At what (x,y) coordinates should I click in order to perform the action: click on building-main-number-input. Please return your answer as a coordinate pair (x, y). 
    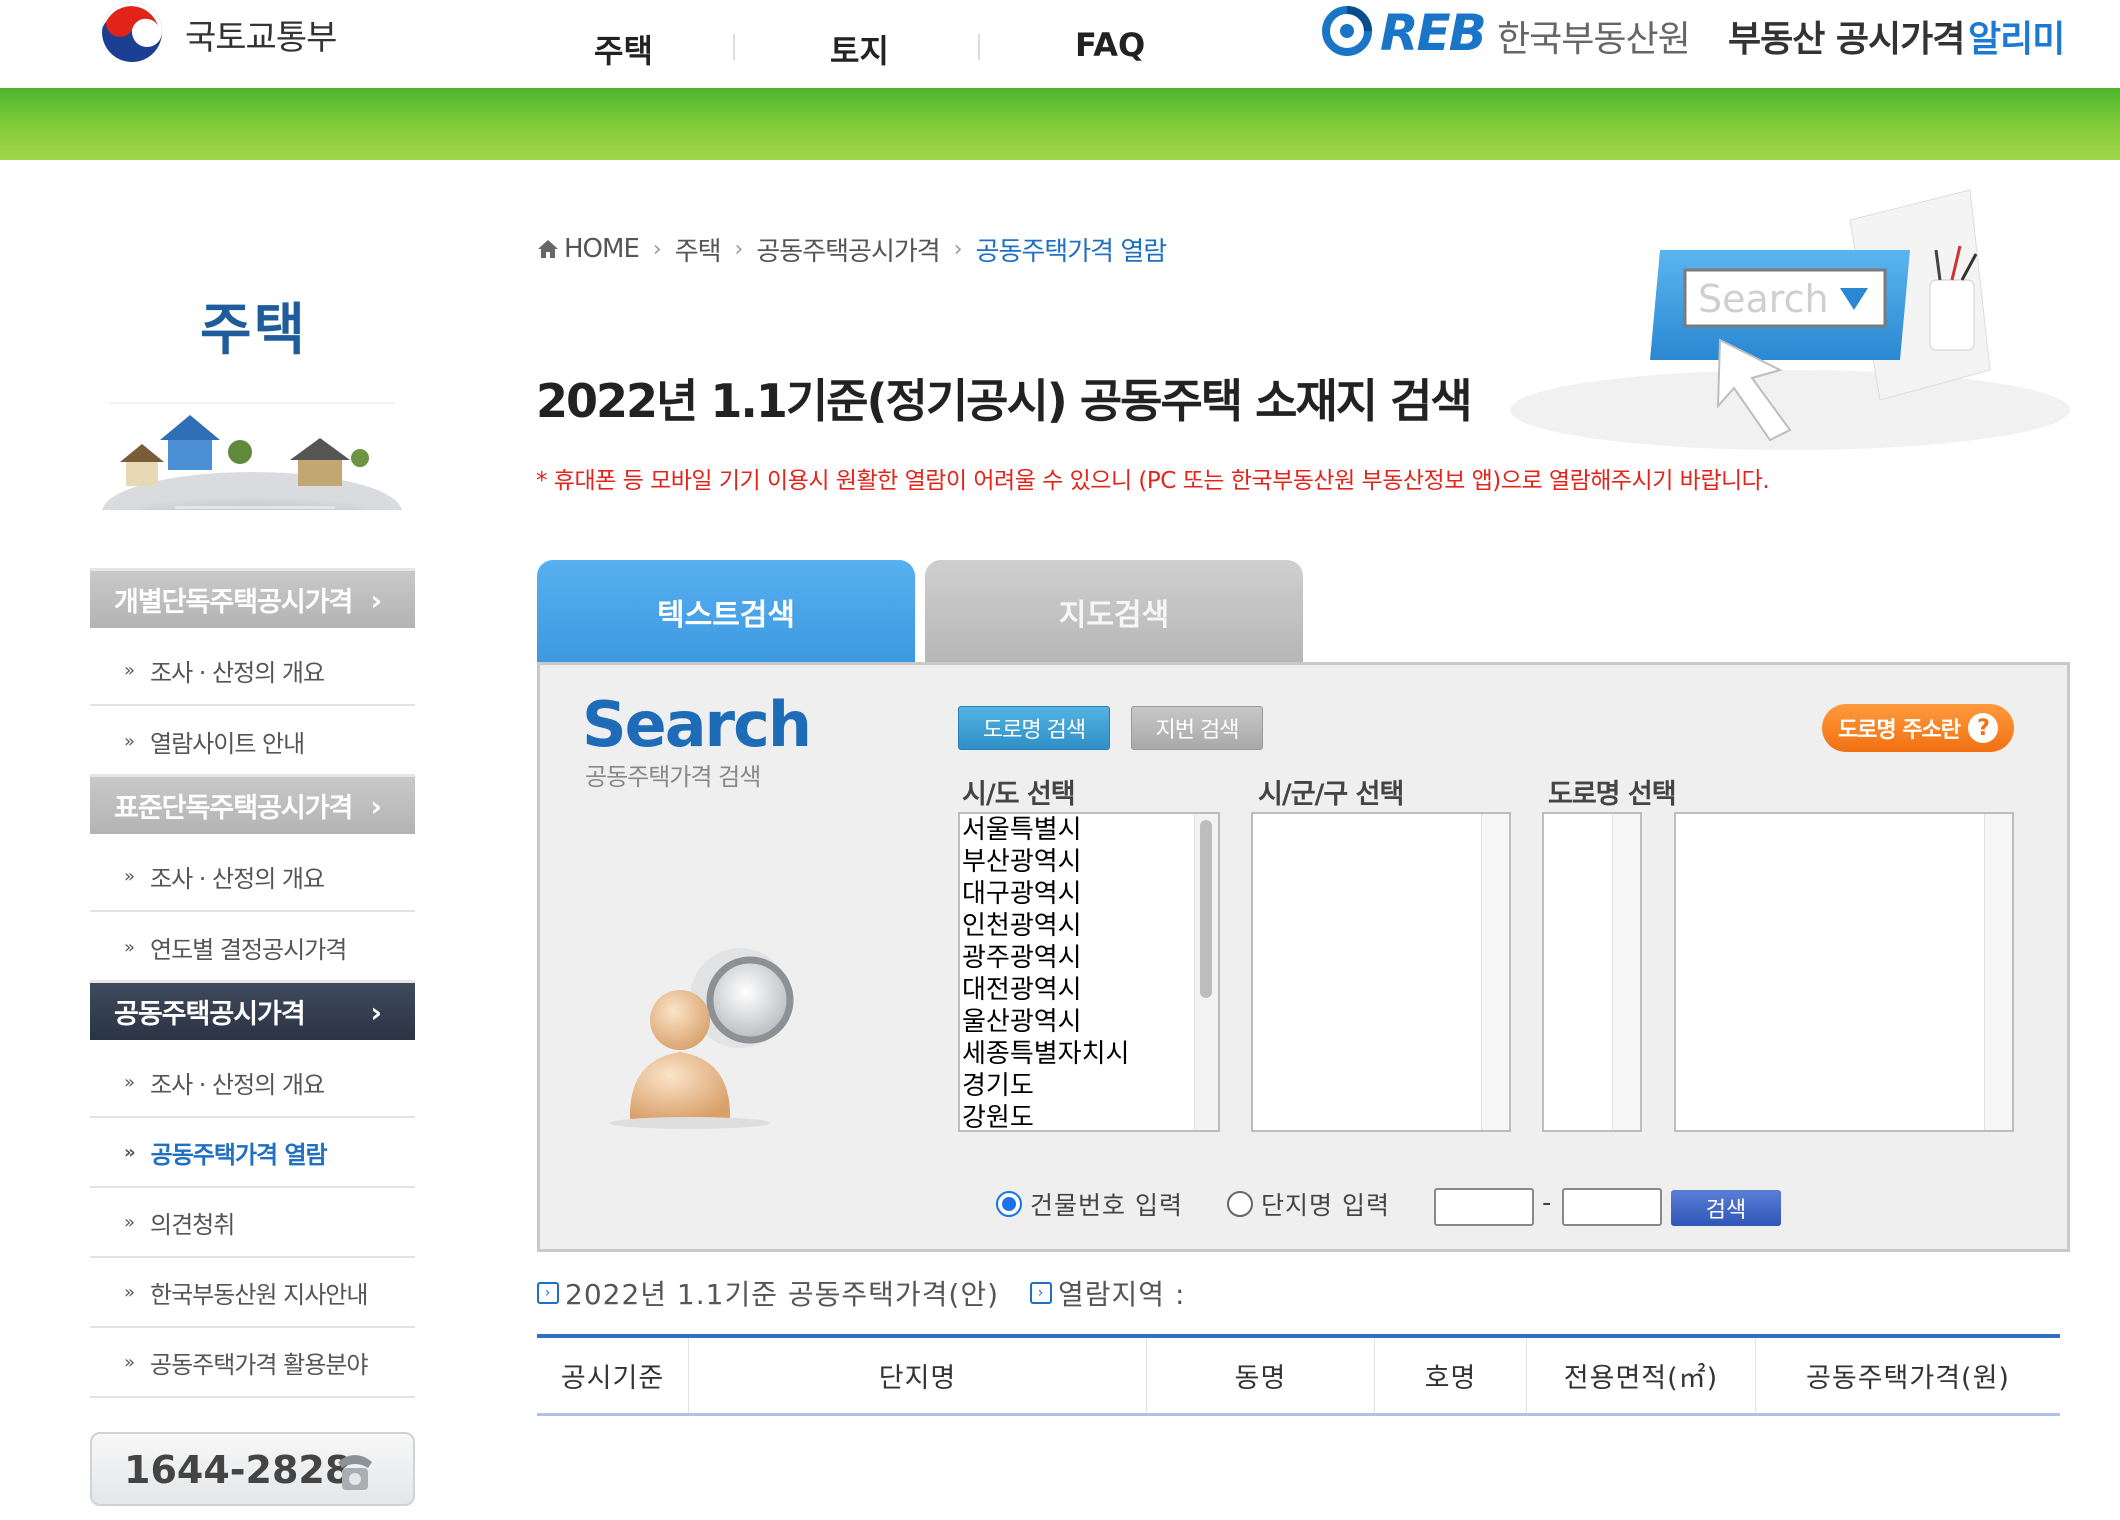
    Looking at the image, I should click on (1484, 1207).